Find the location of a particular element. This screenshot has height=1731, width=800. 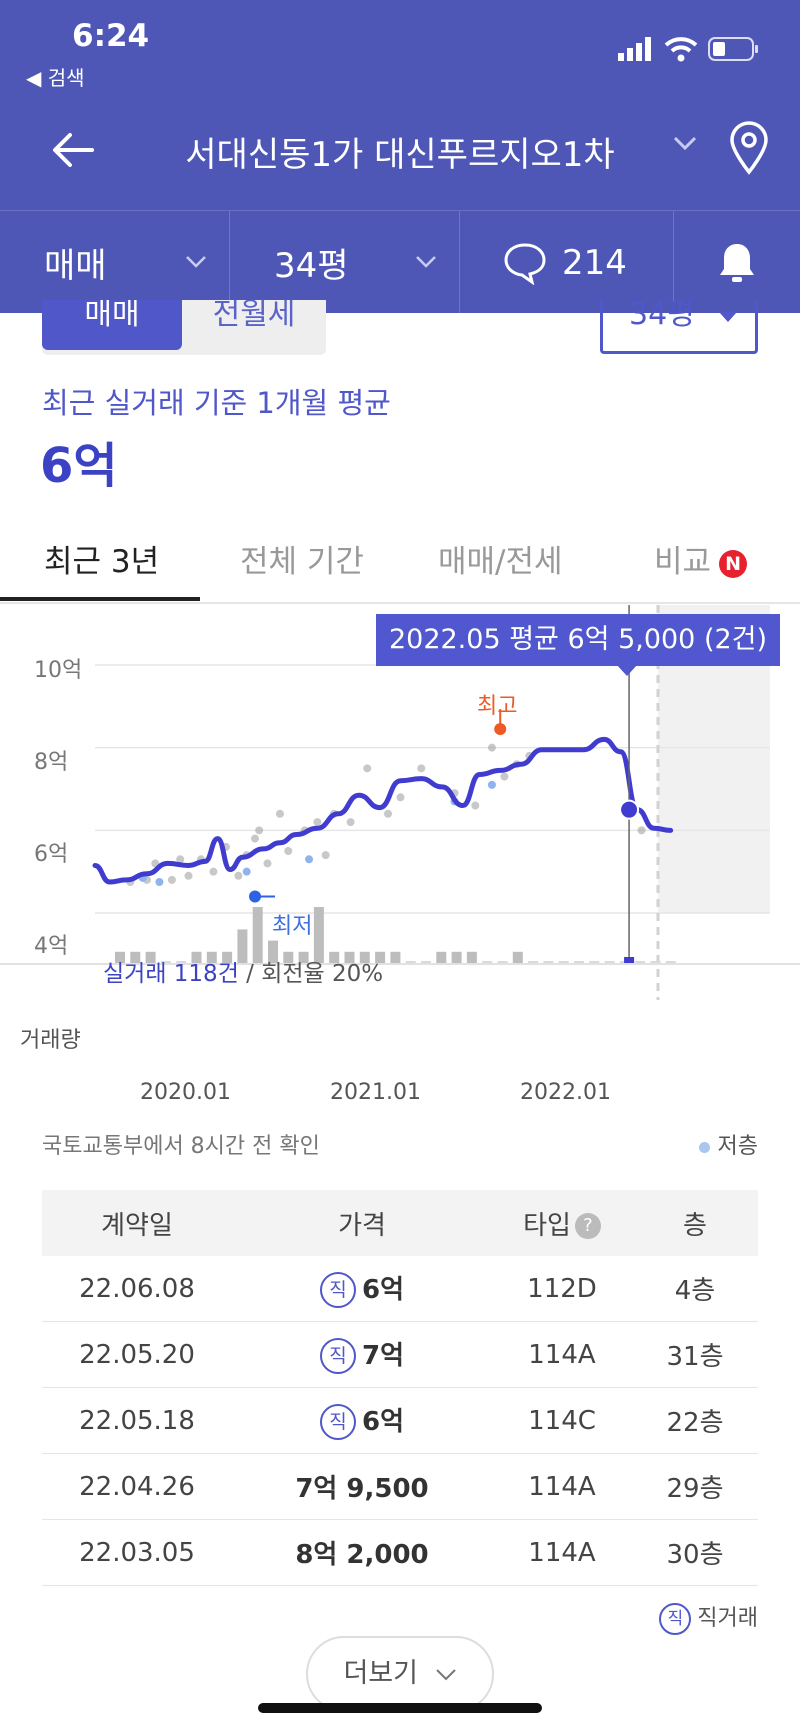

table-row: 22.05.20 직 7억 114A 31층 is located at coordinates (400, 1355).